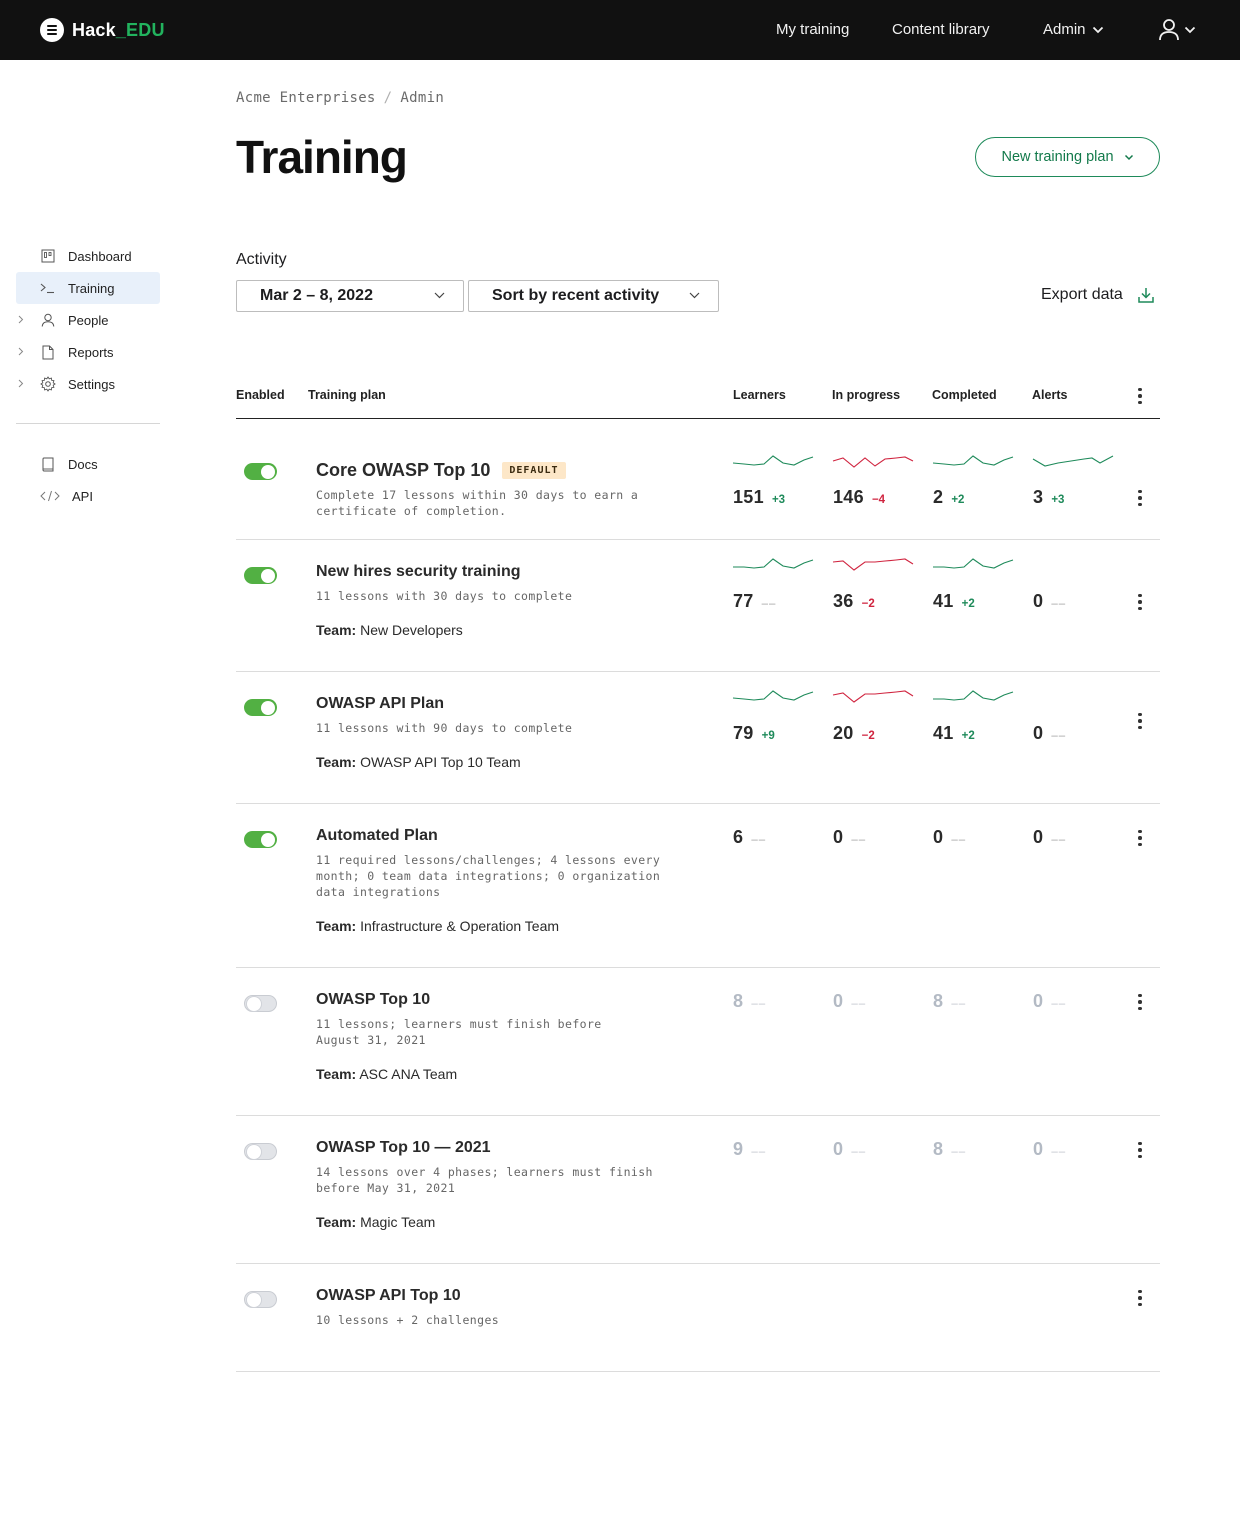 This screenshot has width=1240, height=1532. I want to click on logo-icon, so click(52, 30).